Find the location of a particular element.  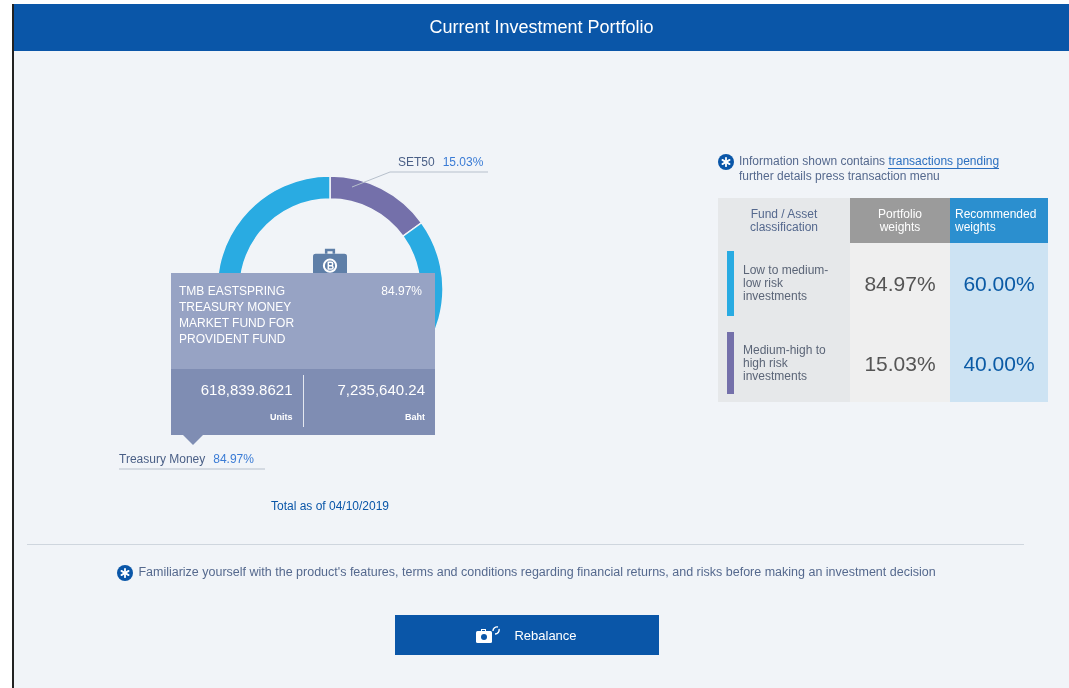

fund-share: 84.97% is located at coordinates (401, 291).